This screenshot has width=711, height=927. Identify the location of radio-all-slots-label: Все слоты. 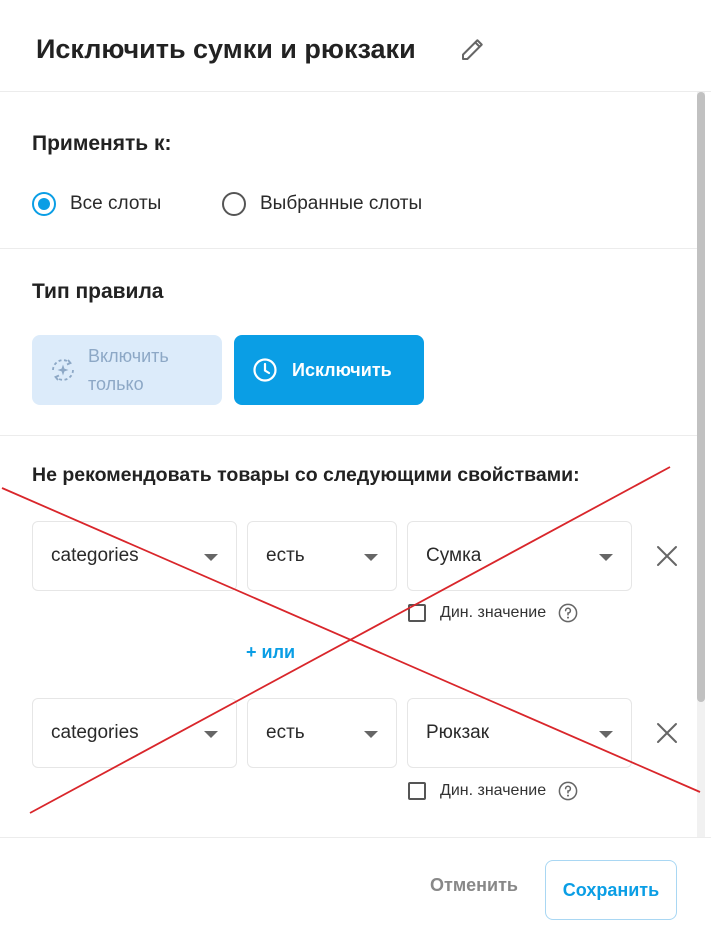
(116, 203).